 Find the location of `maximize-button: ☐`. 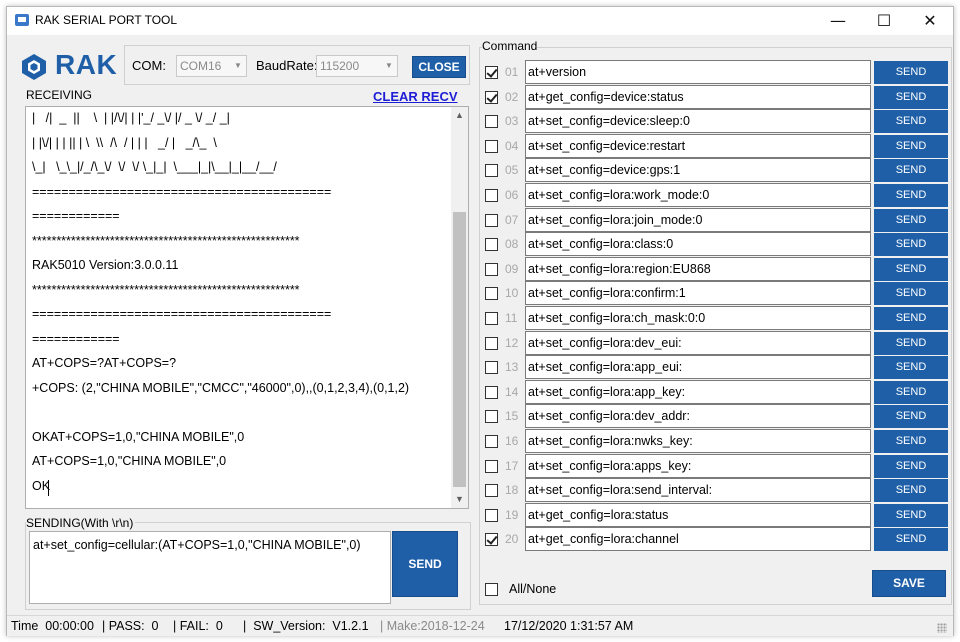

maximize-button: ☐ is located at coordinates (884, 21).